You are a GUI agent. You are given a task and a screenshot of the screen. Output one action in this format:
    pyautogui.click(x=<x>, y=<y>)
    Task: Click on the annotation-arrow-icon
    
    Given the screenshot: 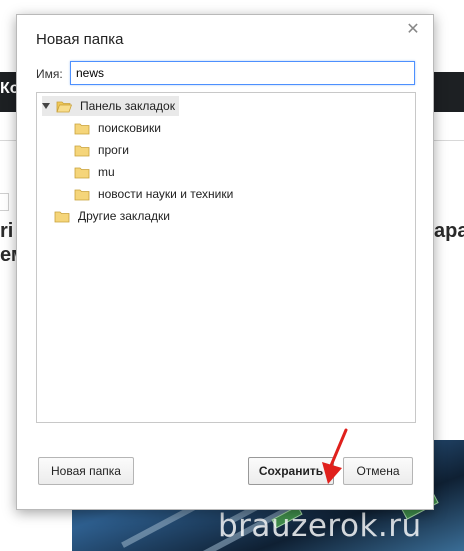 What is the action you would take?
    pyautogui.click(x=335, y=456)
    